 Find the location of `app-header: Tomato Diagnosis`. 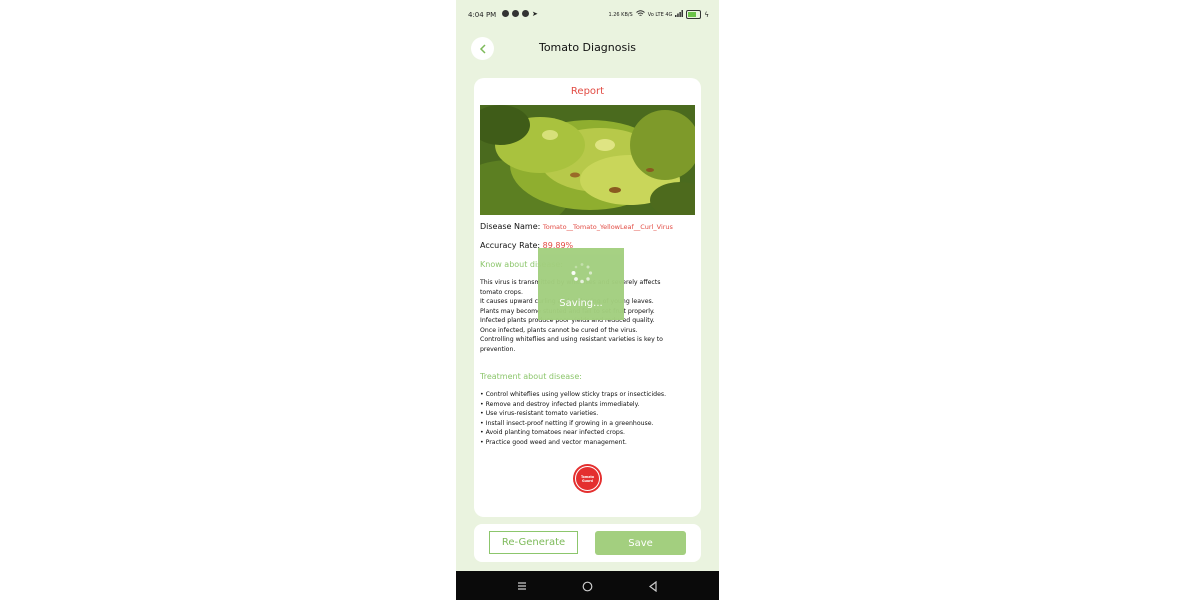

app-header: Tomato Diagnosis is located at coordinates (587, 49).